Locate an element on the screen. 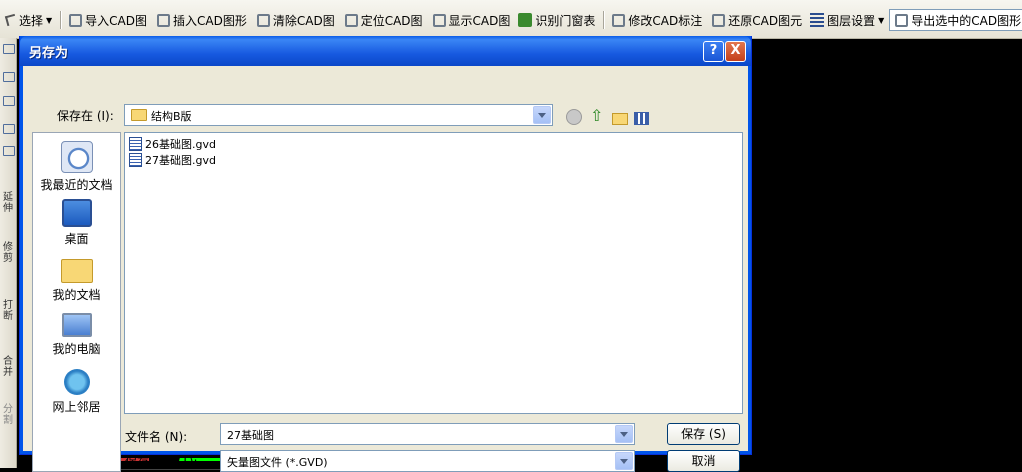  file-name: 26基础图.gvd is located at coordinates (180, 144).